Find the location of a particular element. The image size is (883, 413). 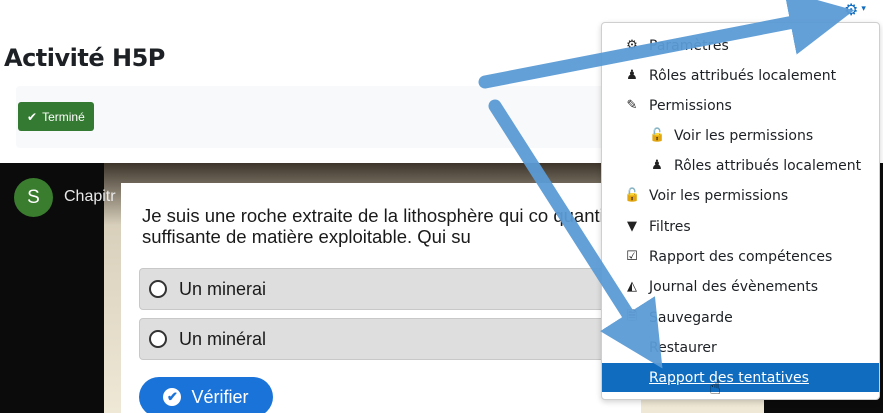

hand-cursor-icon: ☝ is located at coordinates (715, 387).